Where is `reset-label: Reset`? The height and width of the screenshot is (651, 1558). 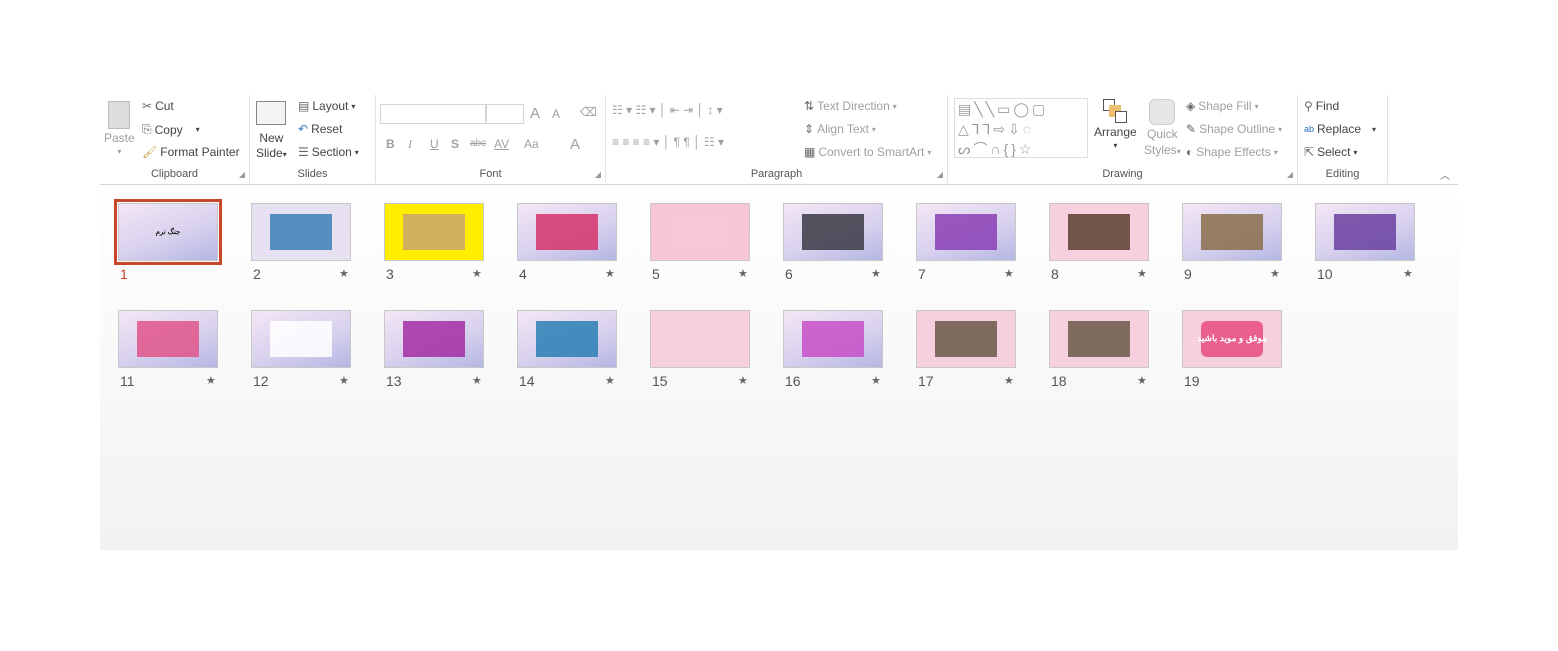 reset-label: Reset is located at coordinates (327, 129).